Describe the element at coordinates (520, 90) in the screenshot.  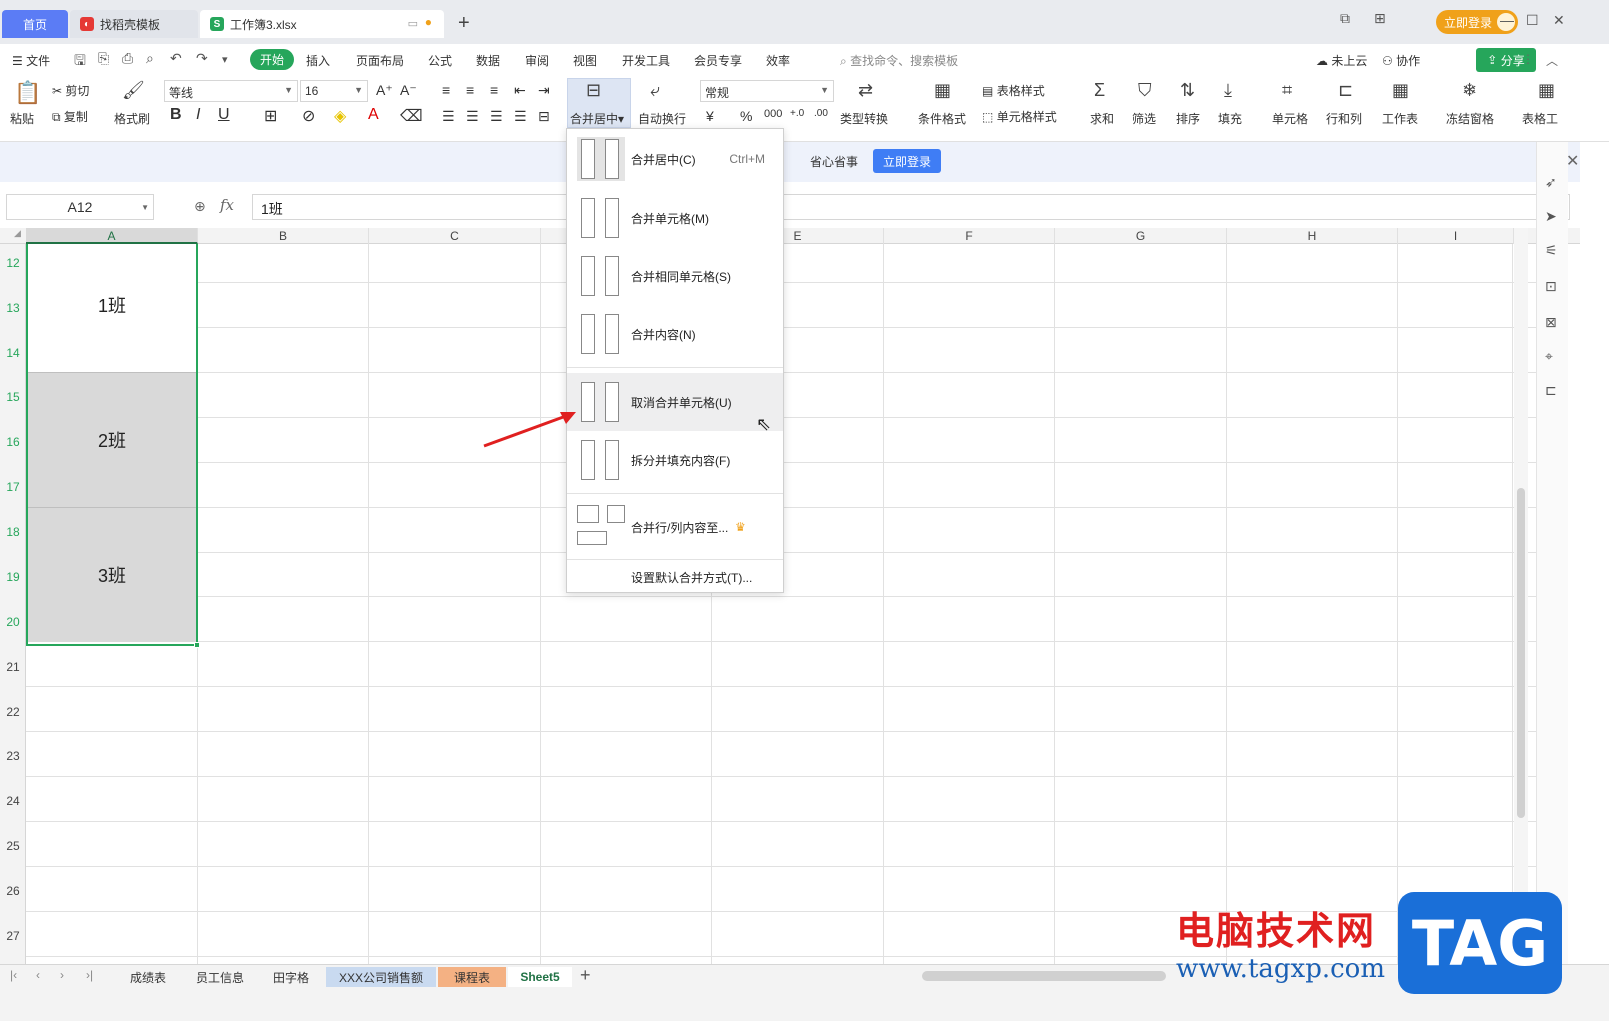
I see `indent-decrease-icon: ⇤` at that location.